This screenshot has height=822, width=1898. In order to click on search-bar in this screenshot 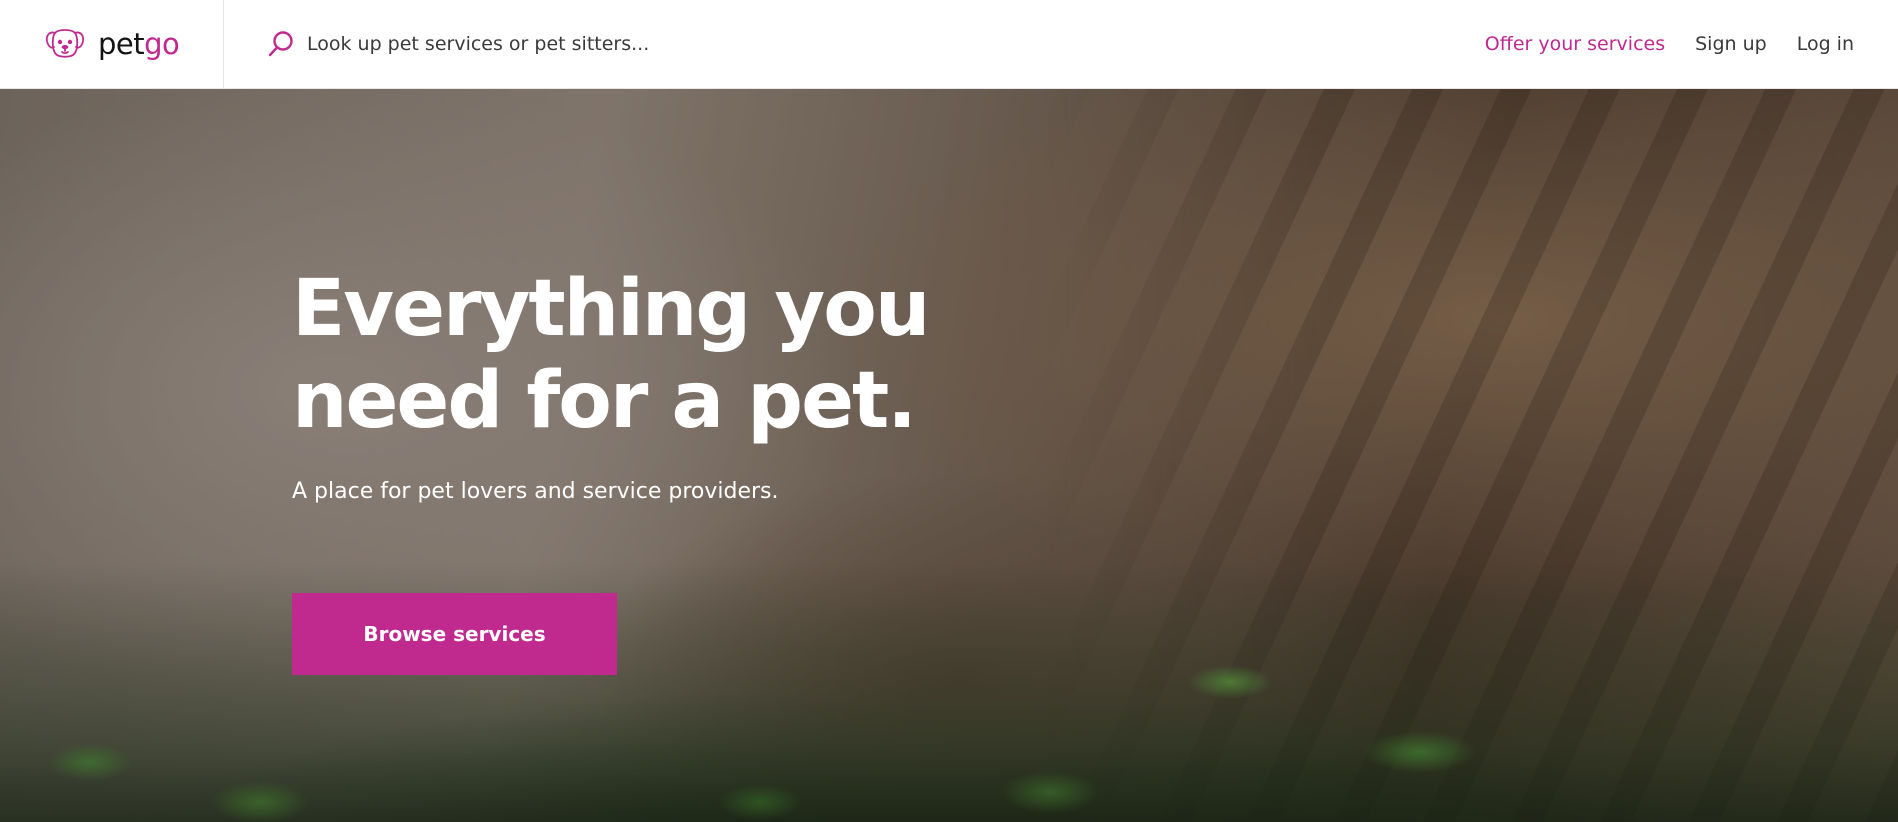, I will do `click(567, 44)`.